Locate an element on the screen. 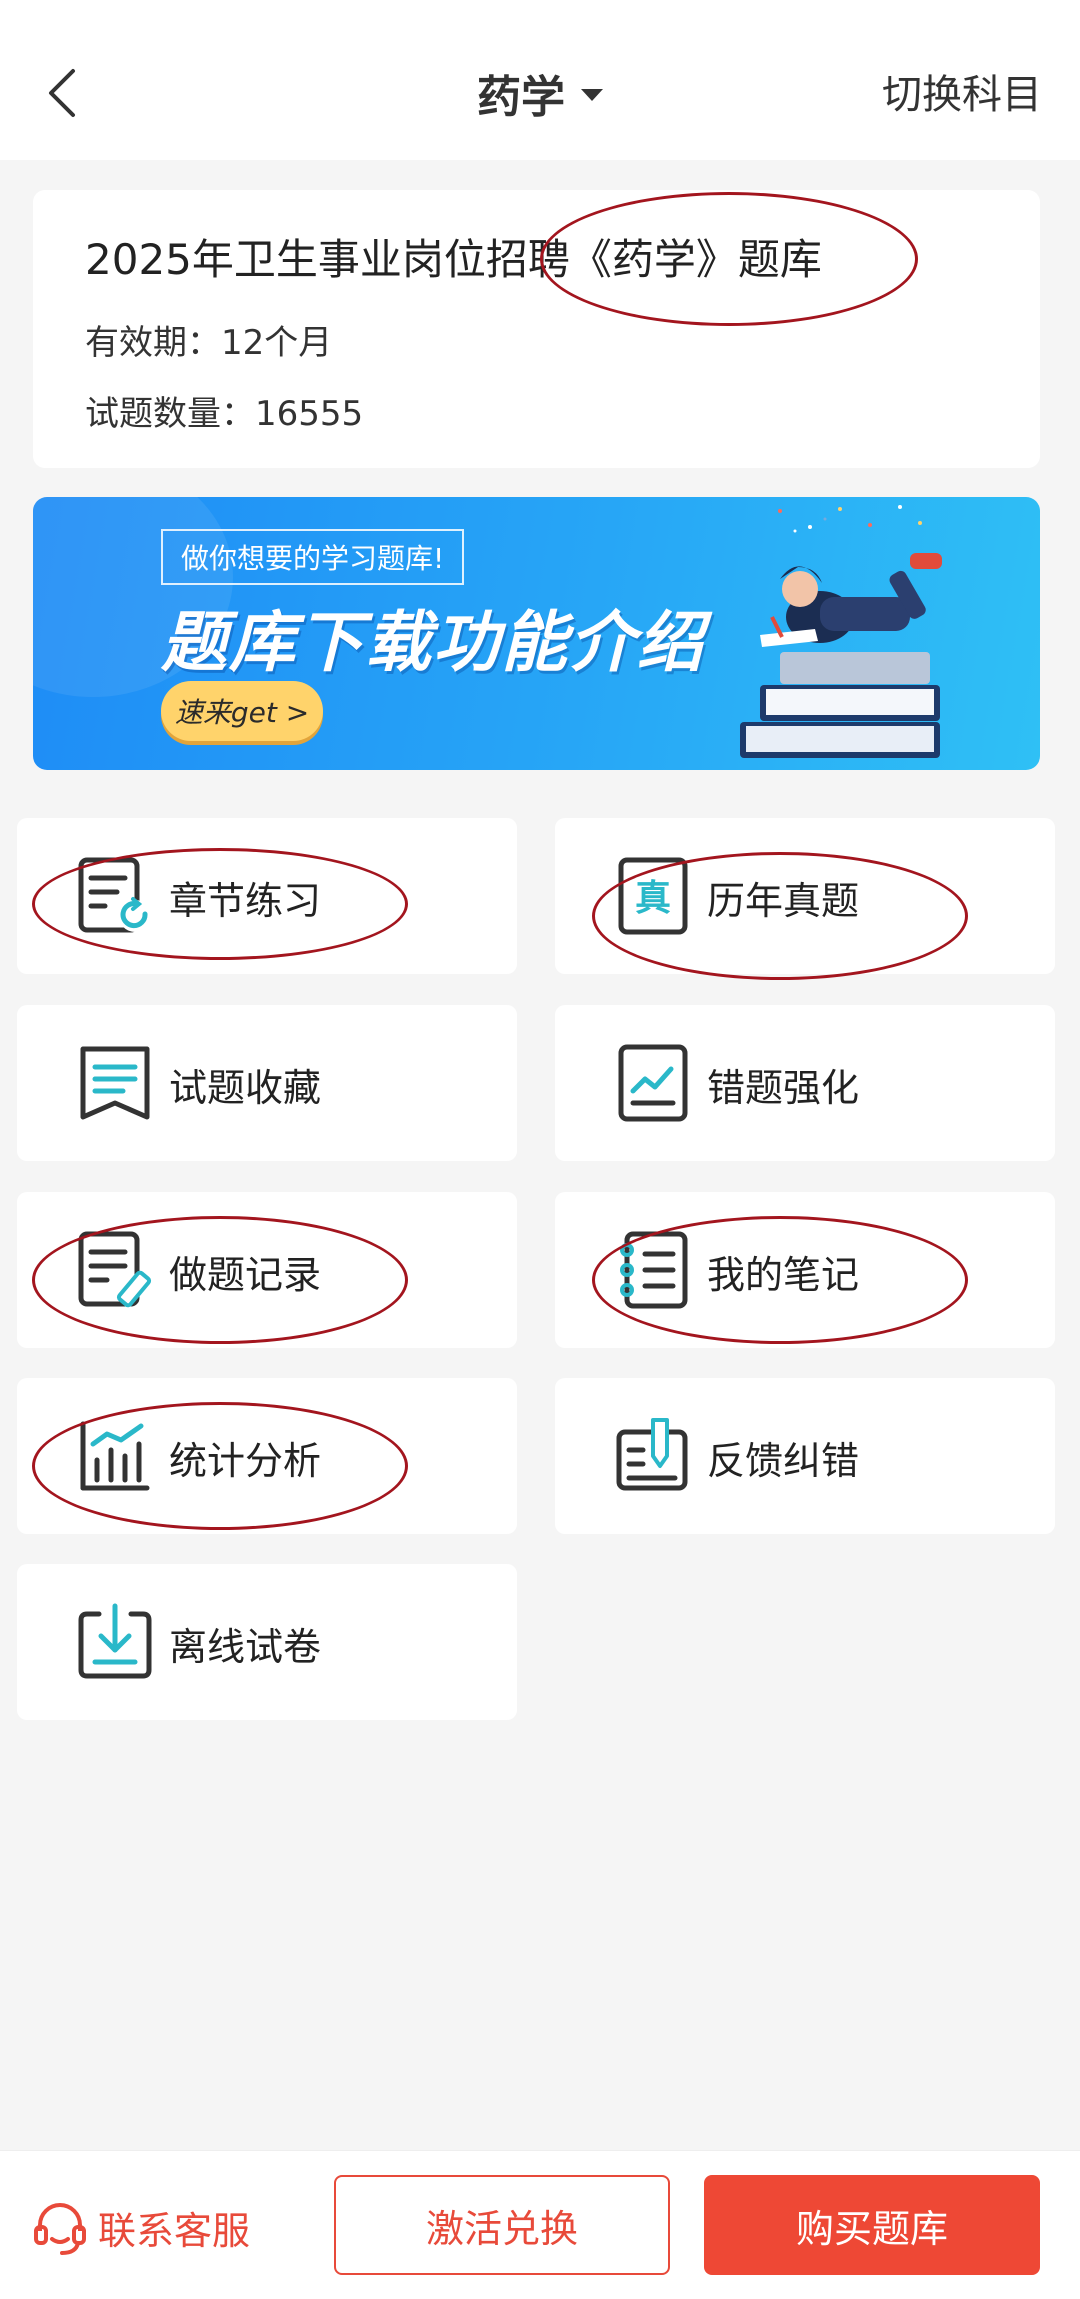  bottom-action-bar: 联系客服 激活兑换 购买题库 is located at coordinates (540, 2224).